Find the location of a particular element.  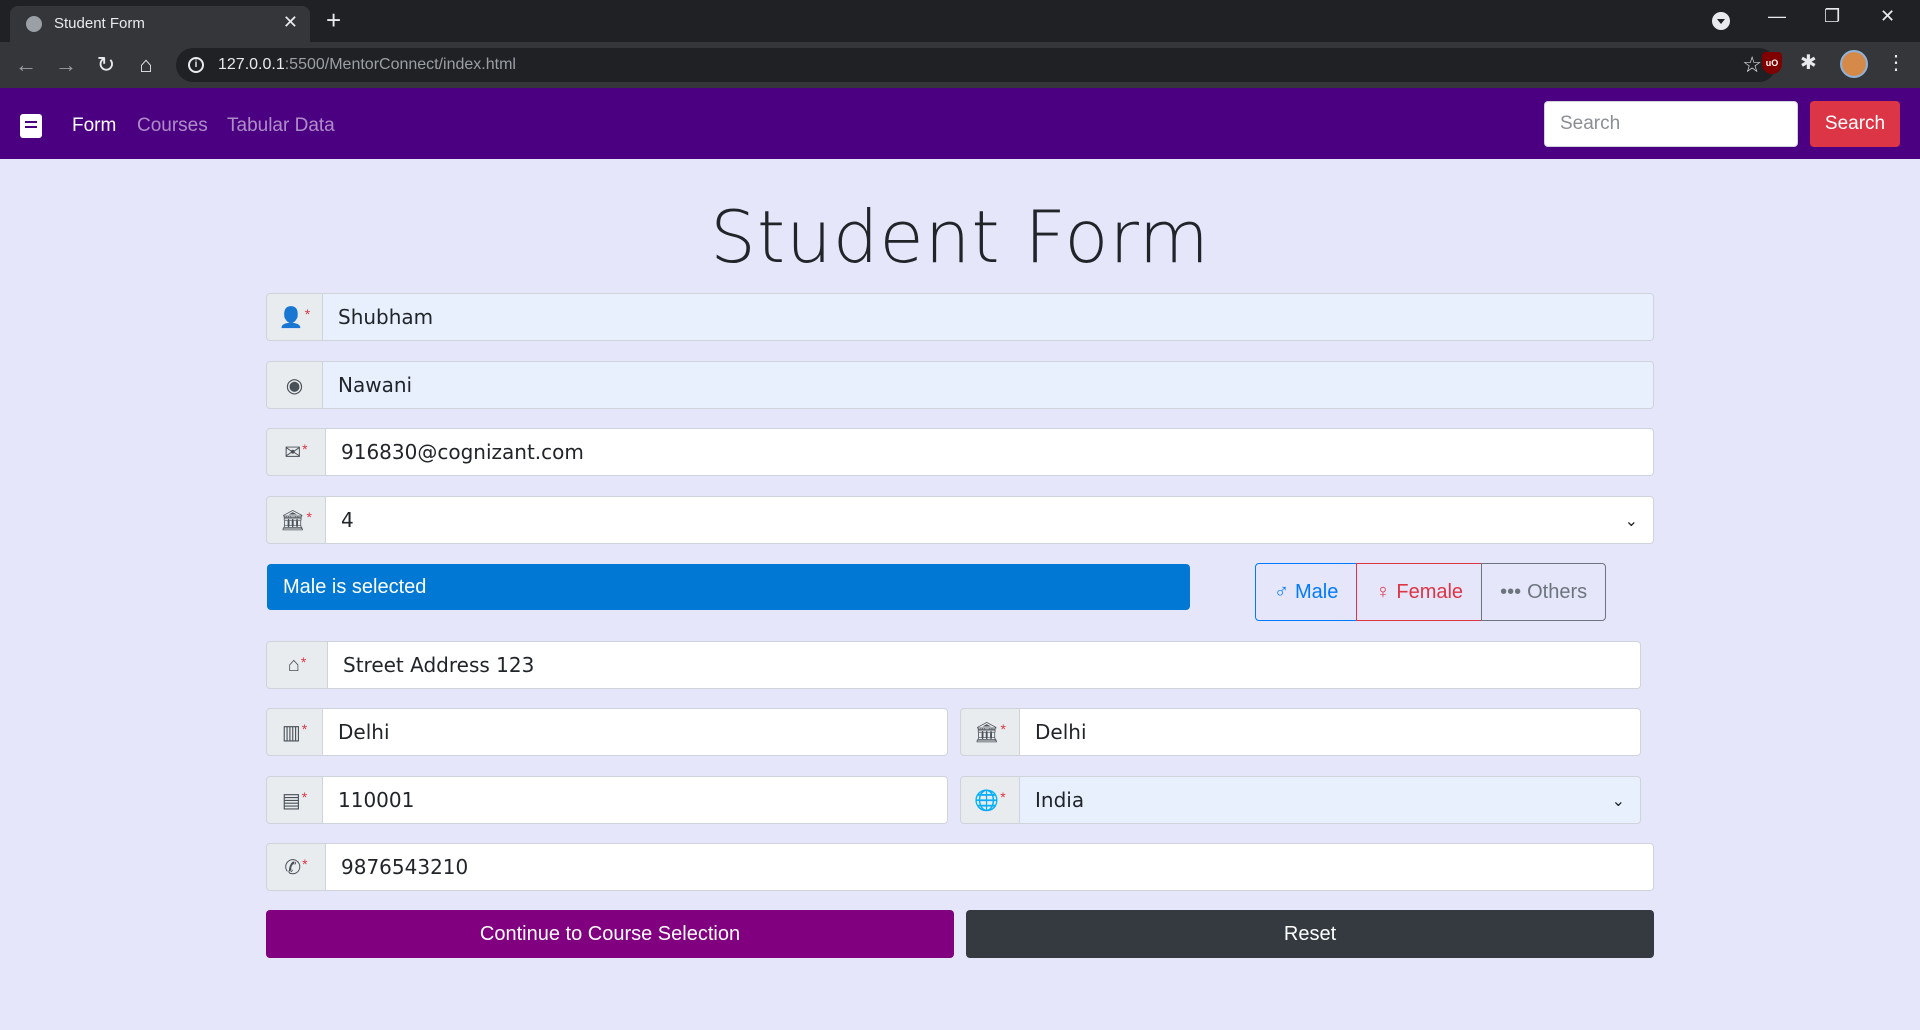

new-tab-icon: + is located at coordinates (333, 20).